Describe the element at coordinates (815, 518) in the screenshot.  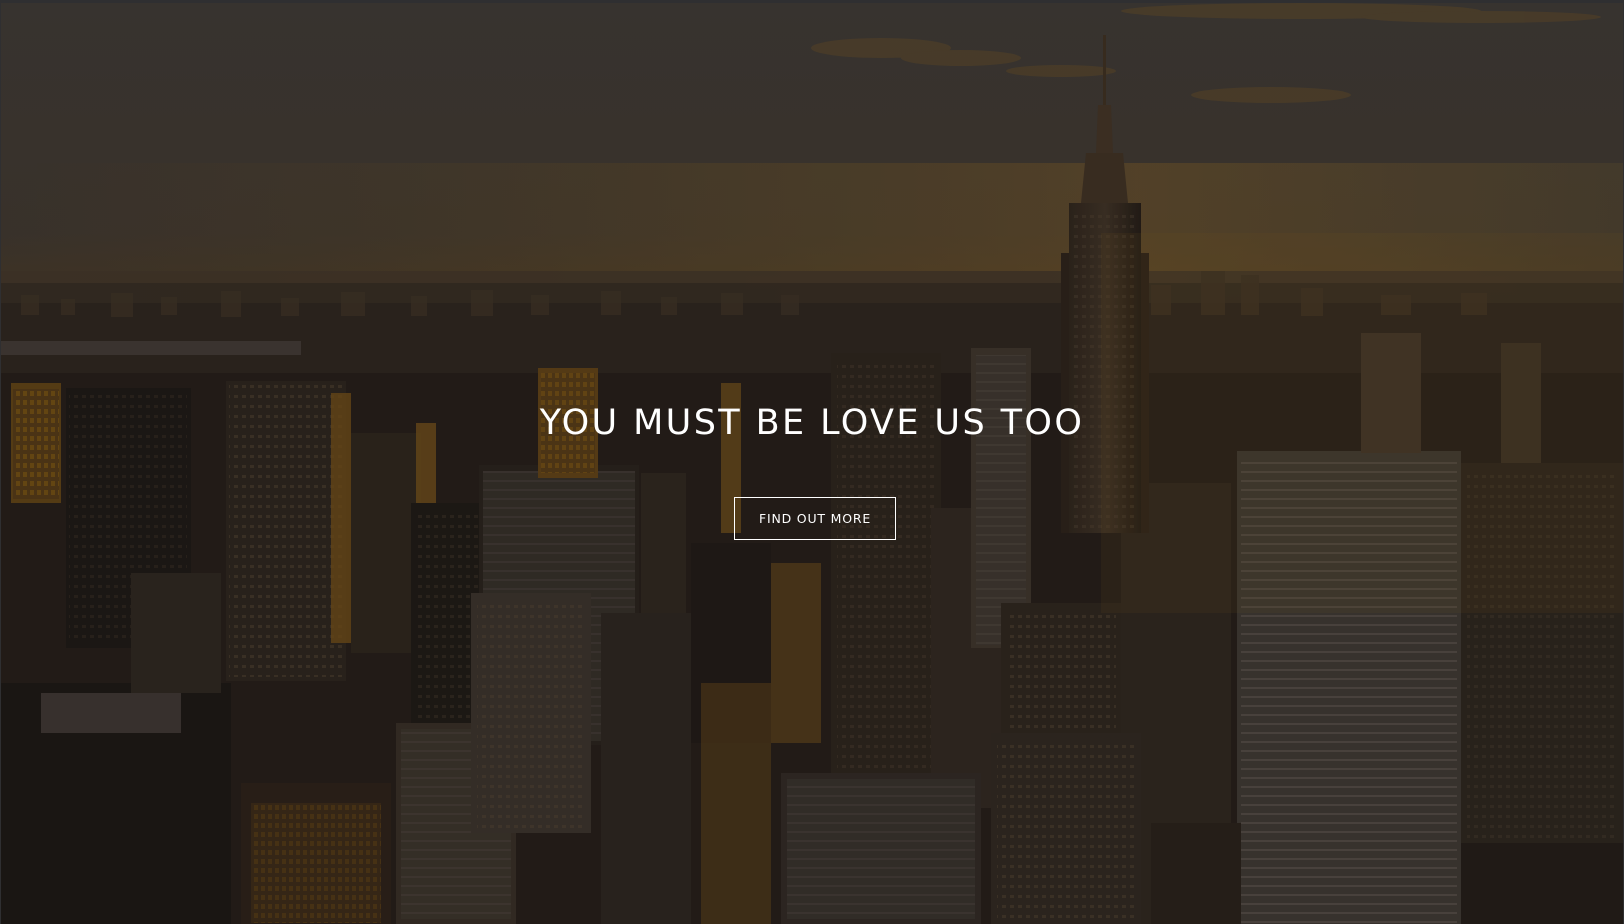
I see `find-out-more-button: FIND OUT MORE` at that location.